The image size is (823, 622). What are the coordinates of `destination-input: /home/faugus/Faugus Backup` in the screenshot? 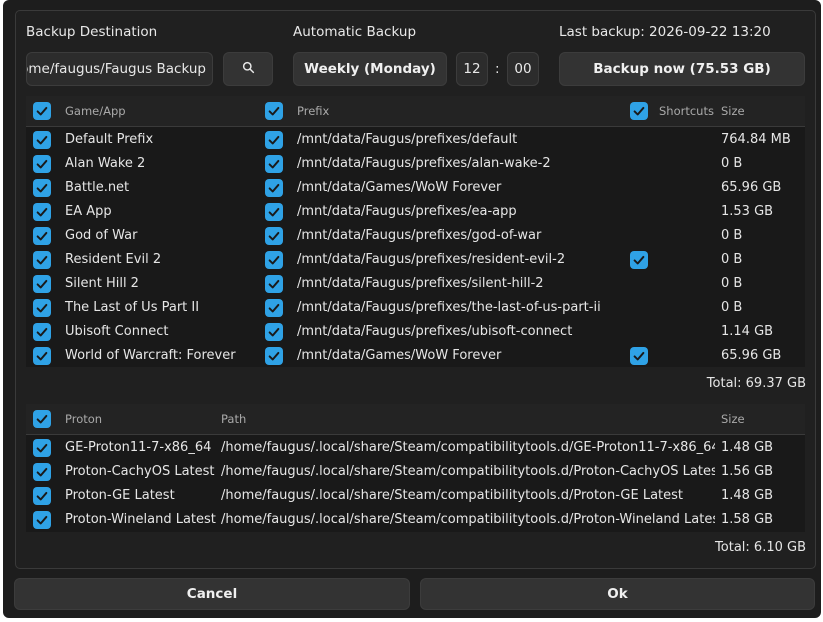 It's located at (119, 69).